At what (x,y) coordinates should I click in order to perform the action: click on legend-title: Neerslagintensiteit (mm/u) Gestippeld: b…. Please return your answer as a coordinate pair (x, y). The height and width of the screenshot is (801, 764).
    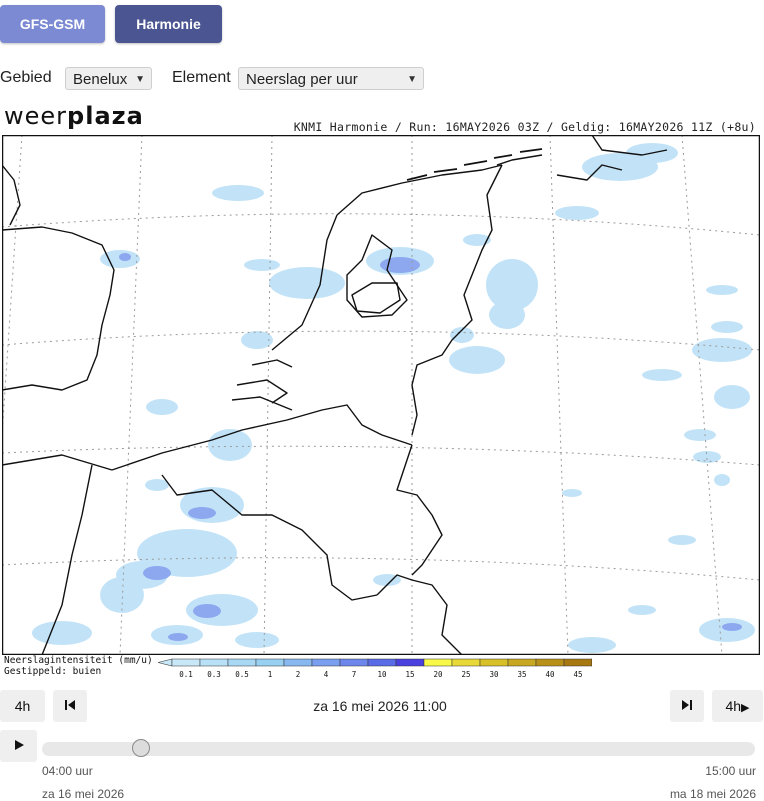
    Looking at the image, I should click on (78, 666).